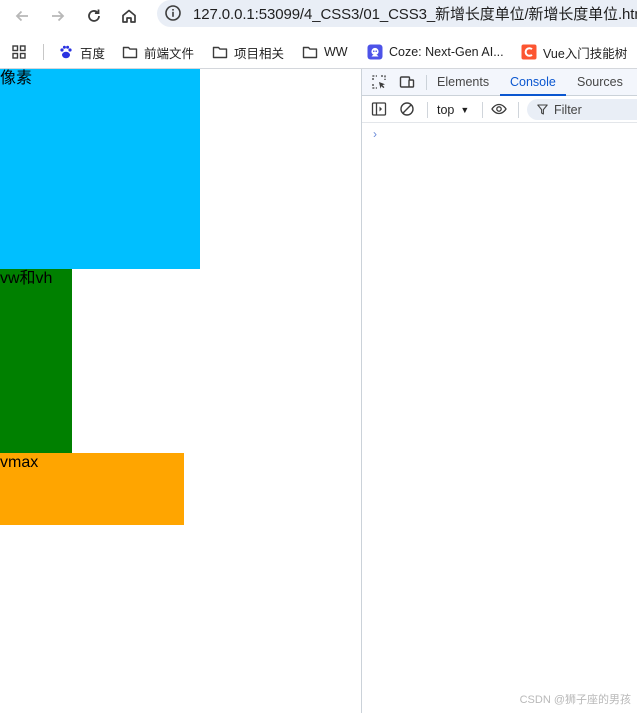 The height and width of the screenshot is (713, 637). Describe the element at coordinates (533, 82) in the screenshot. I see `tab-console: Console` at that location.